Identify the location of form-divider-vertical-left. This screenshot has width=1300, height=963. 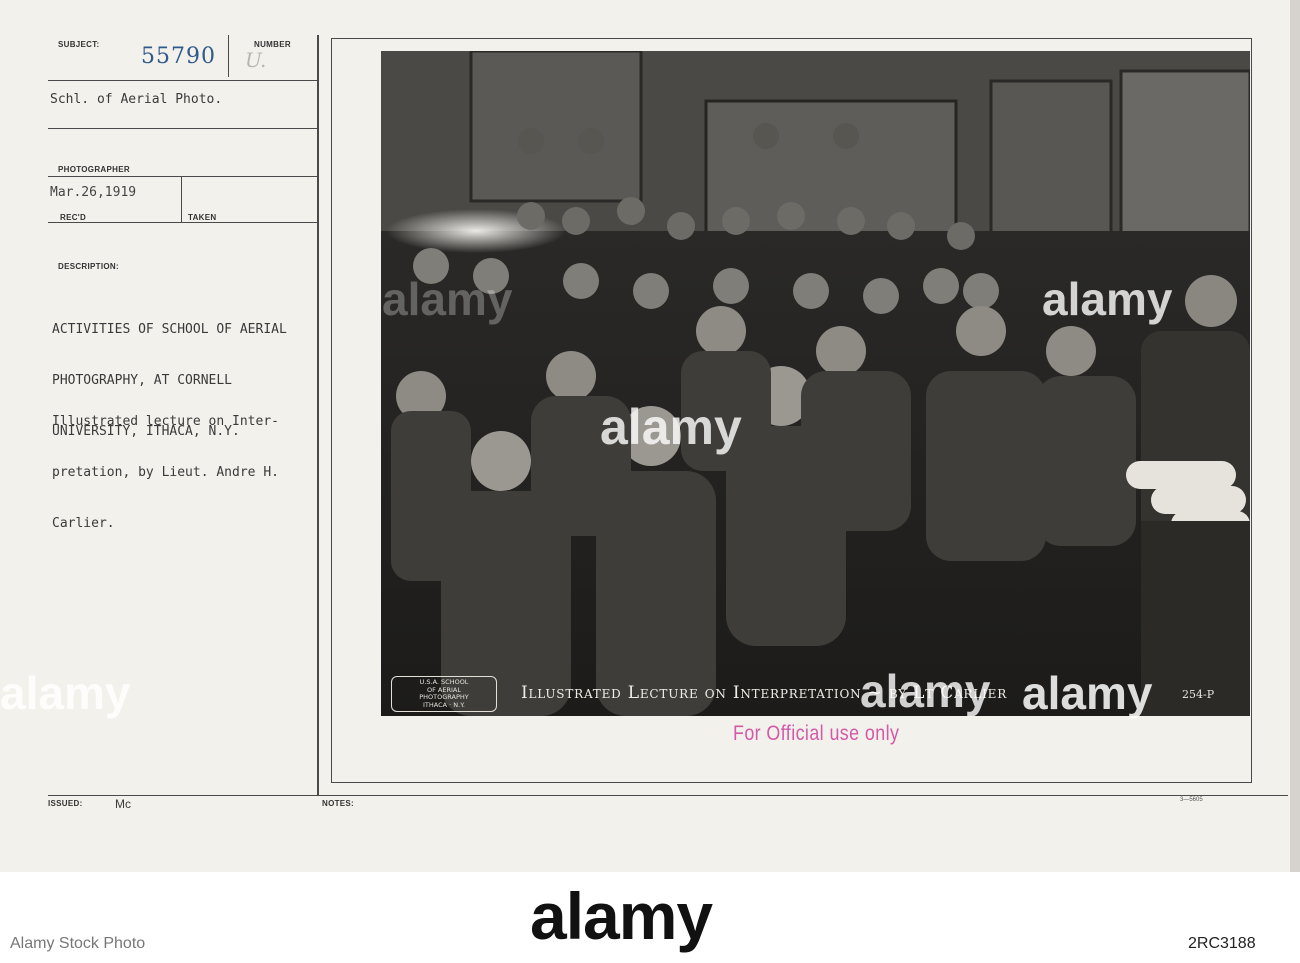
(318, 415).